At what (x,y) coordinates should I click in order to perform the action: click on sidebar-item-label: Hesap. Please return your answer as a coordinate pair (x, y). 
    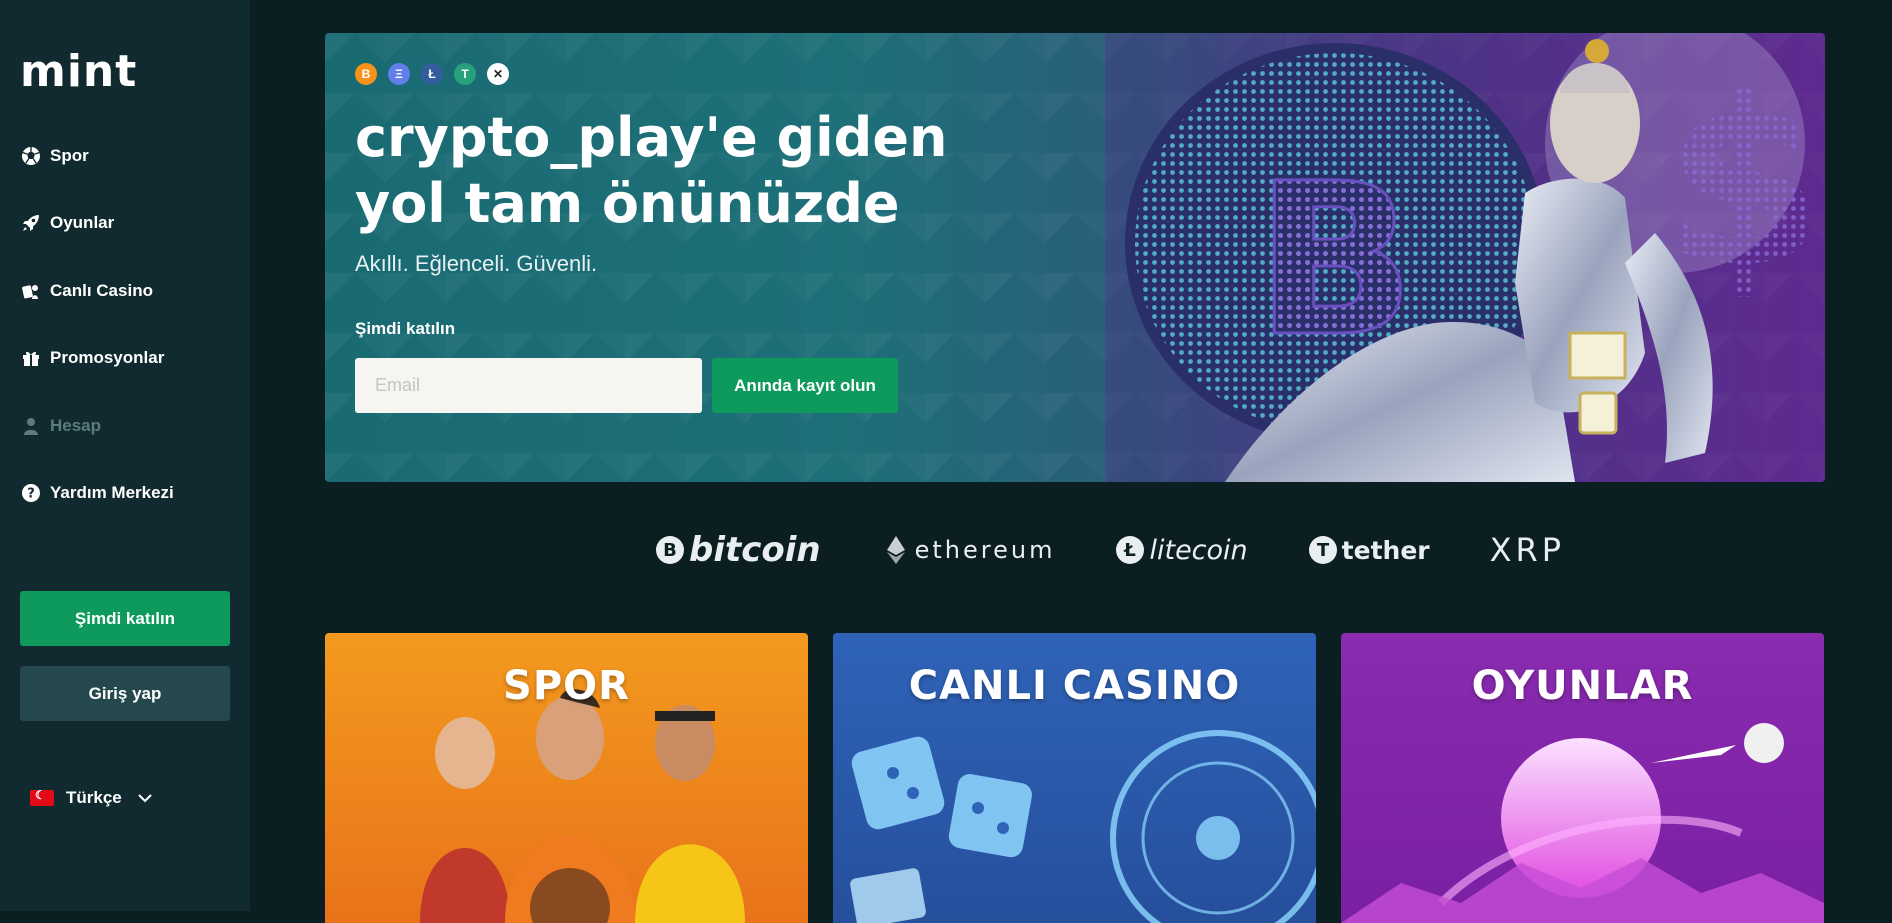
    Looking at the image, I should click on (76, 425).